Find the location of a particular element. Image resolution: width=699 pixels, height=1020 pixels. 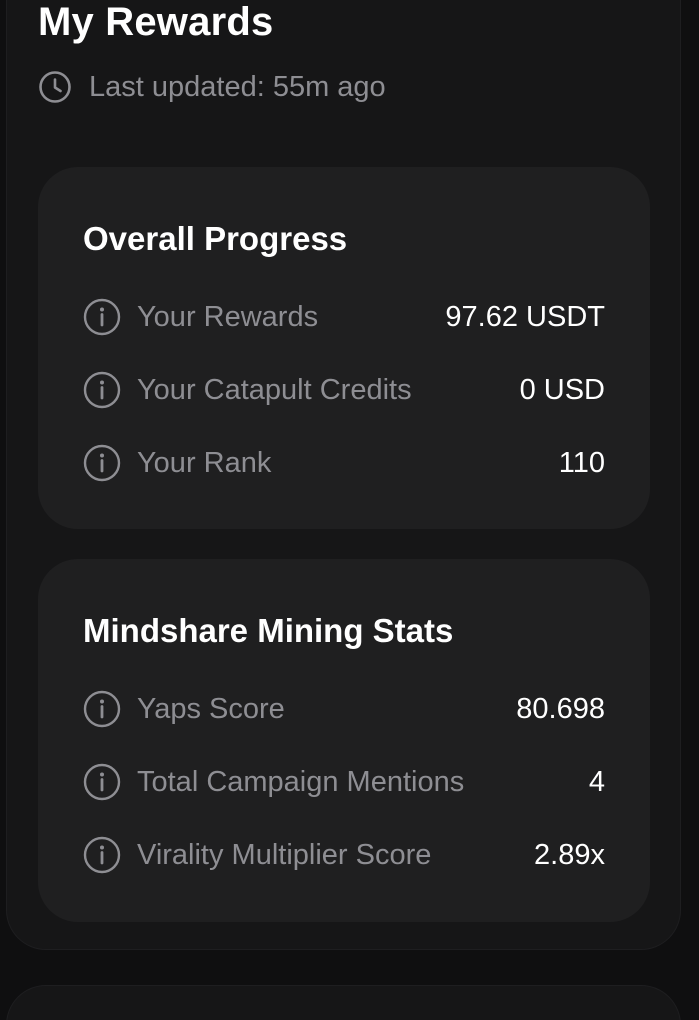

stat-label: Your Rank is located at coordinates (204, 462).